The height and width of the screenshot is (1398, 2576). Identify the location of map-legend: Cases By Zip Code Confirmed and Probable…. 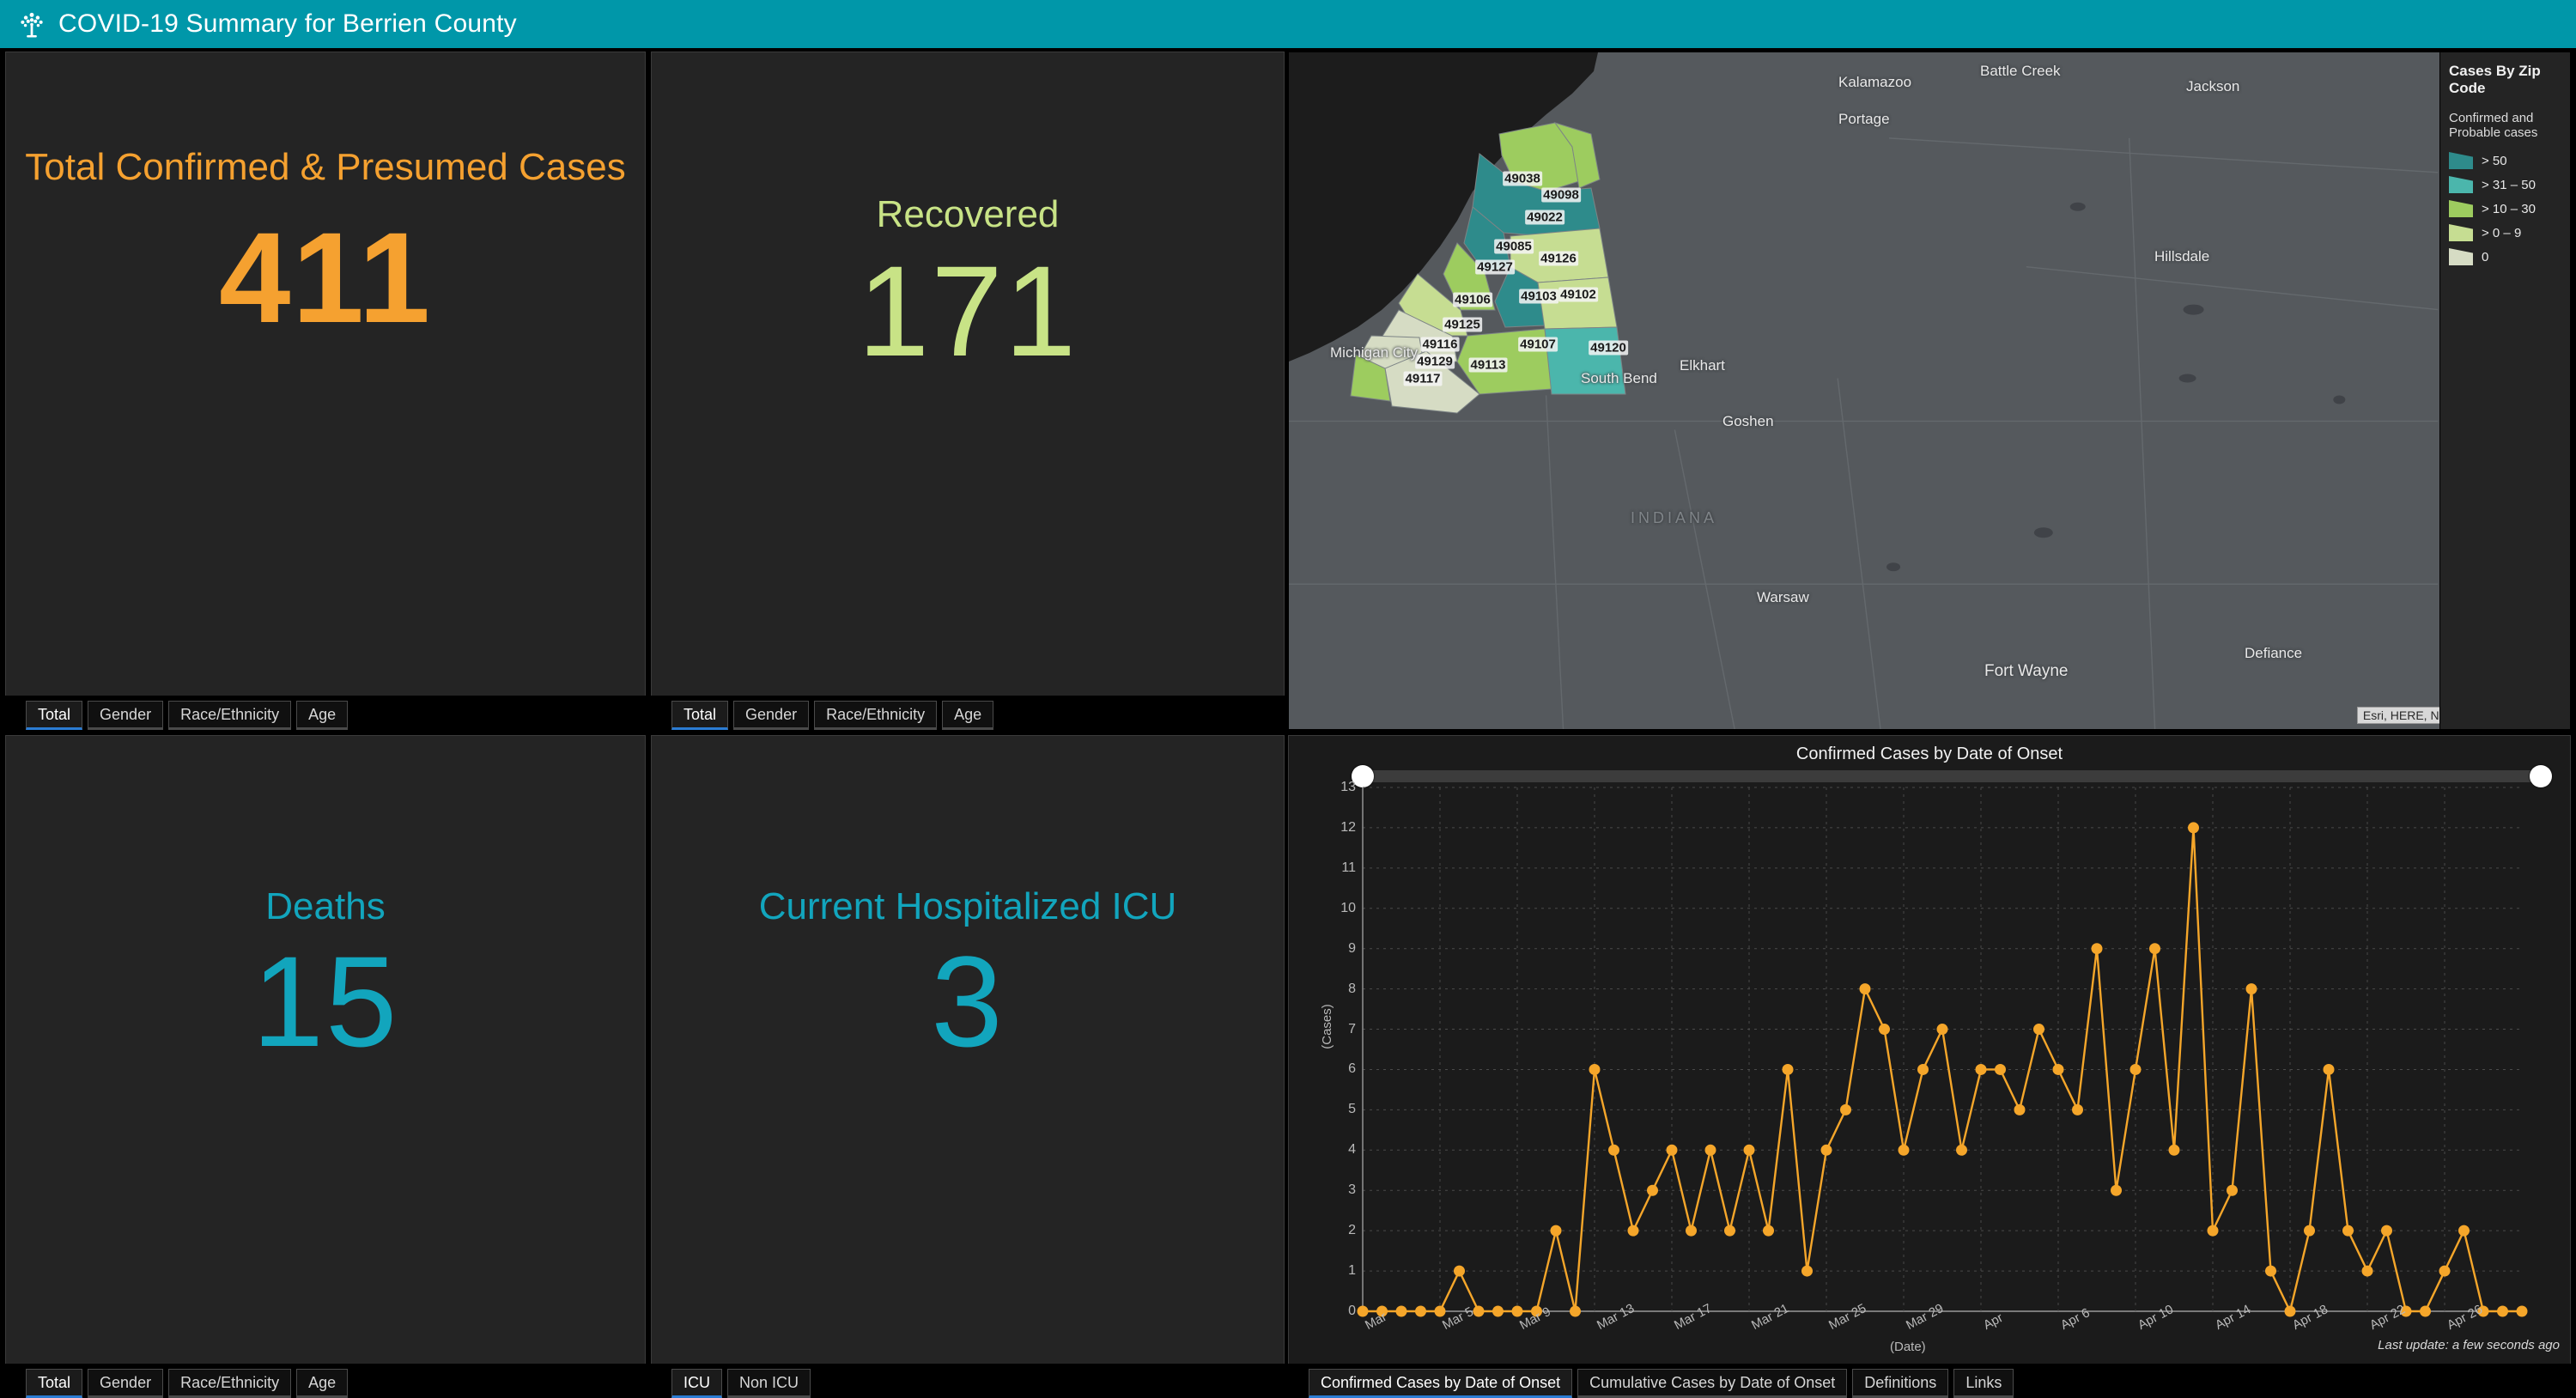
(2504, 390).